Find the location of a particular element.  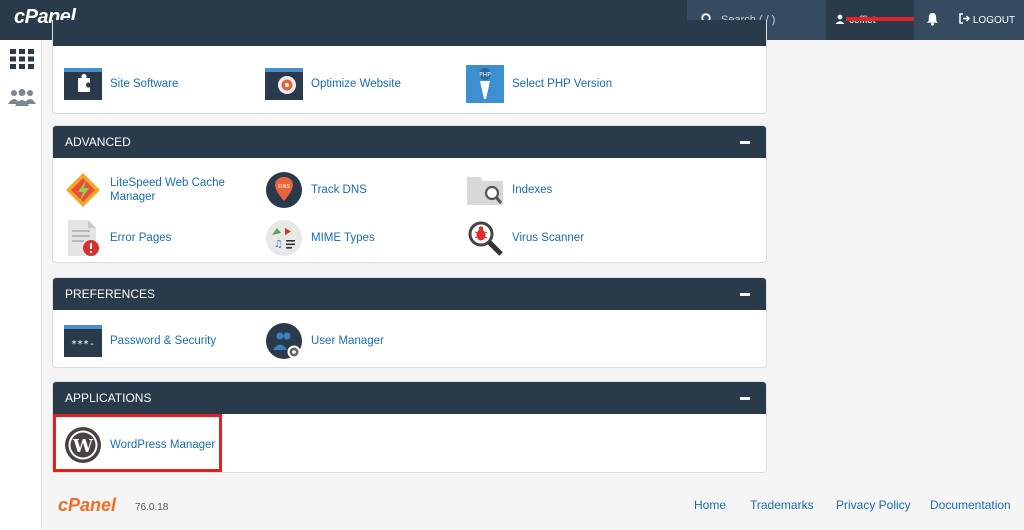

advanced-title: ADVANCED is located at coordinates (98, 142).